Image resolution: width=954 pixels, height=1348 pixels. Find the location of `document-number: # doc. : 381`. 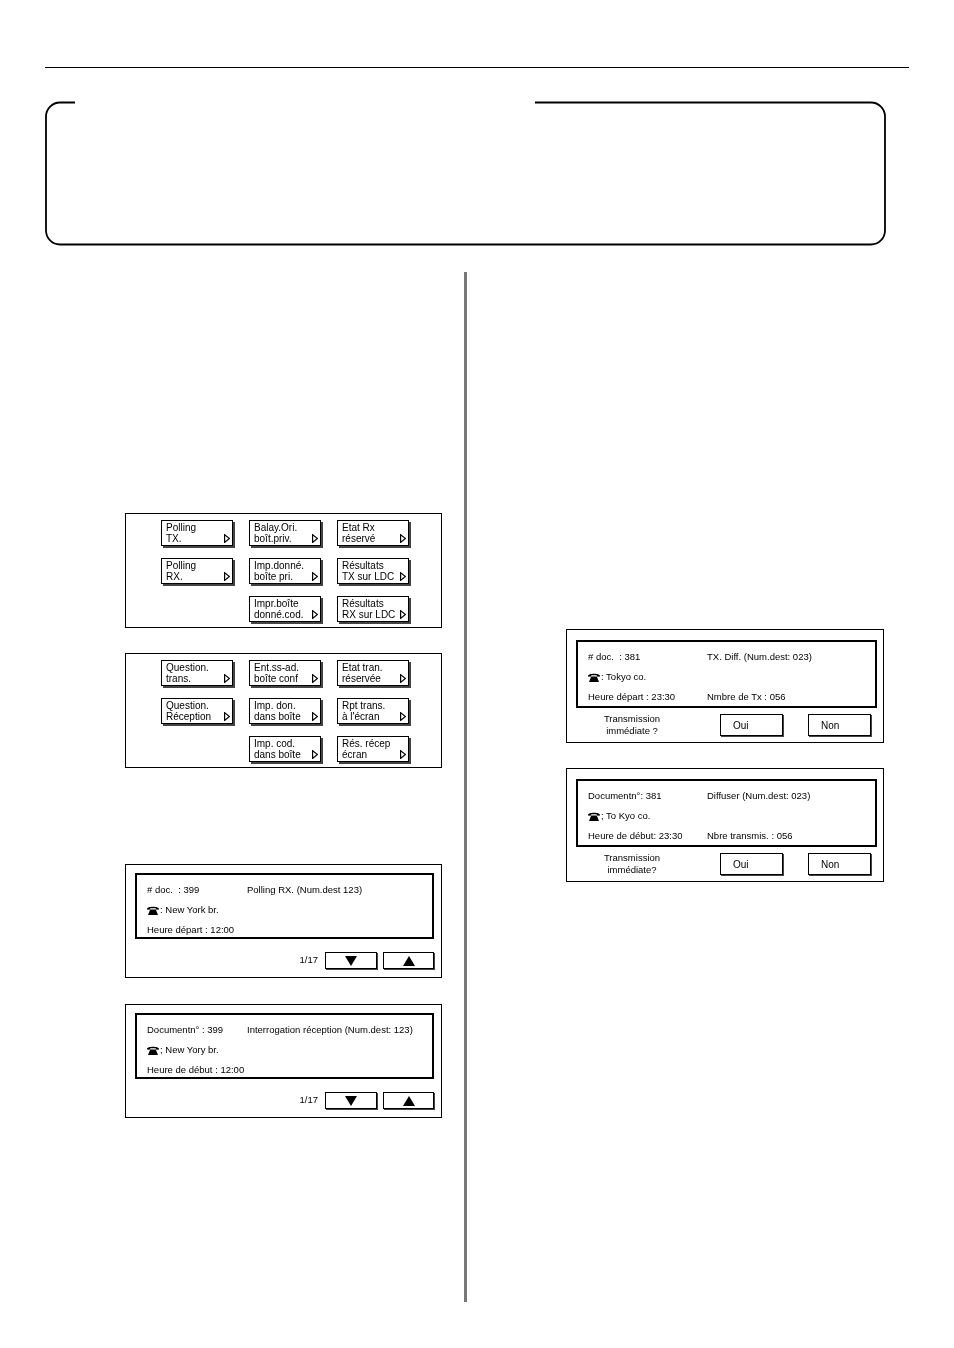

document-number: # doc. : 381 is located at coordinates (614, 656).